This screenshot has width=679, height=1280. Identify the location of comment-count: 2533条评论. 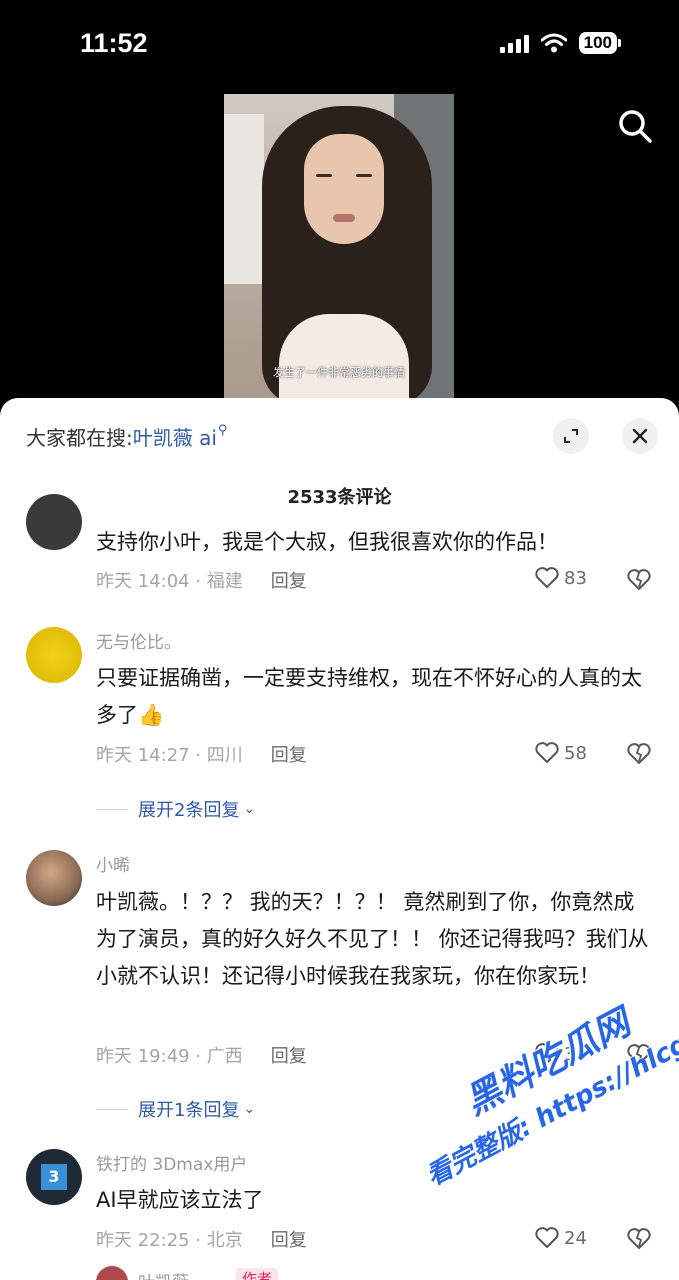
(339, 497).